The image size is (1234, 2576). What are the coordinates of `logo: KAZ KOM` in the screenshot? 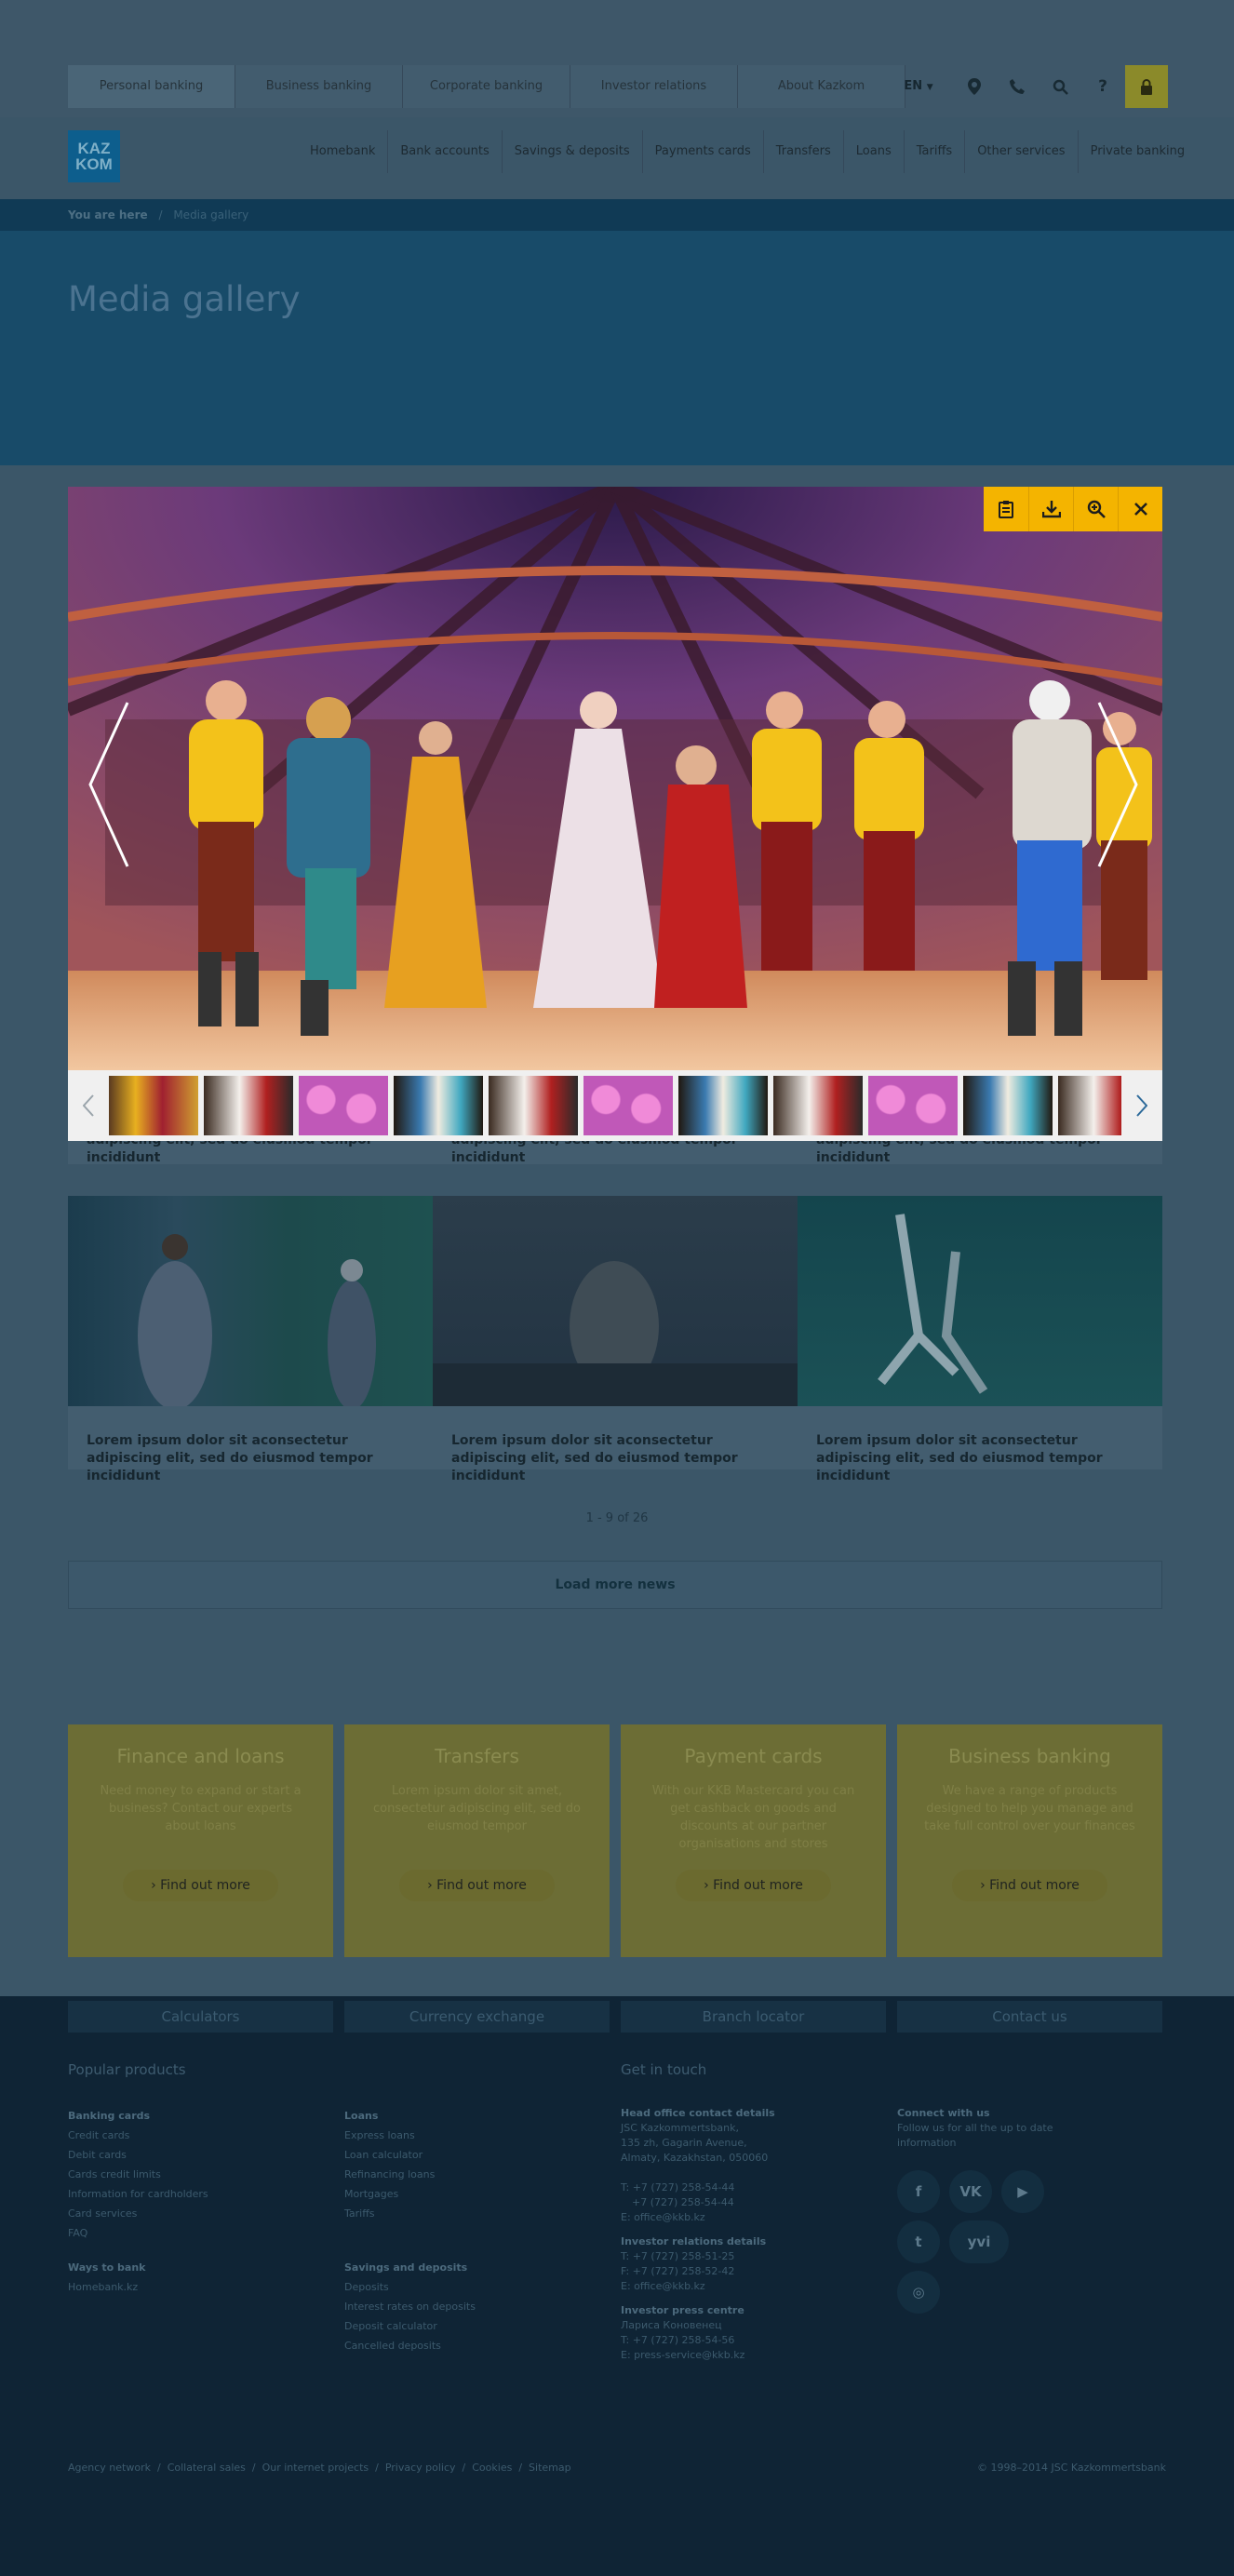 It's located at (94, 156).